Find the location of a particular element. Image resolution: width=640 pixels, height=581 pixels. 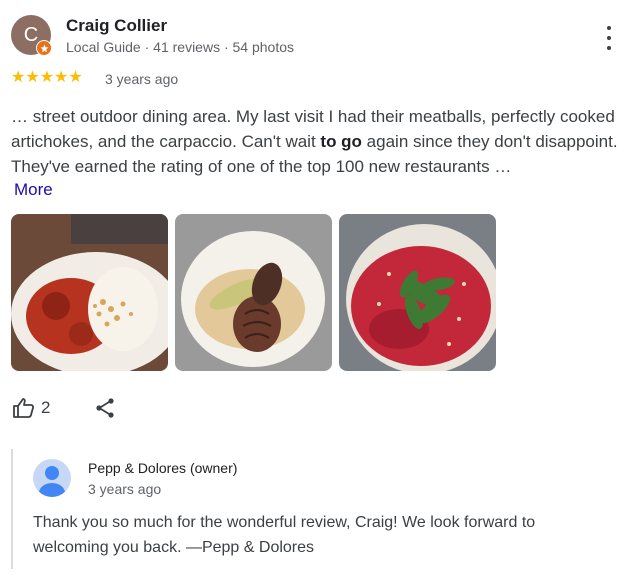

more-options-icon is located at coordinates (609, 38).